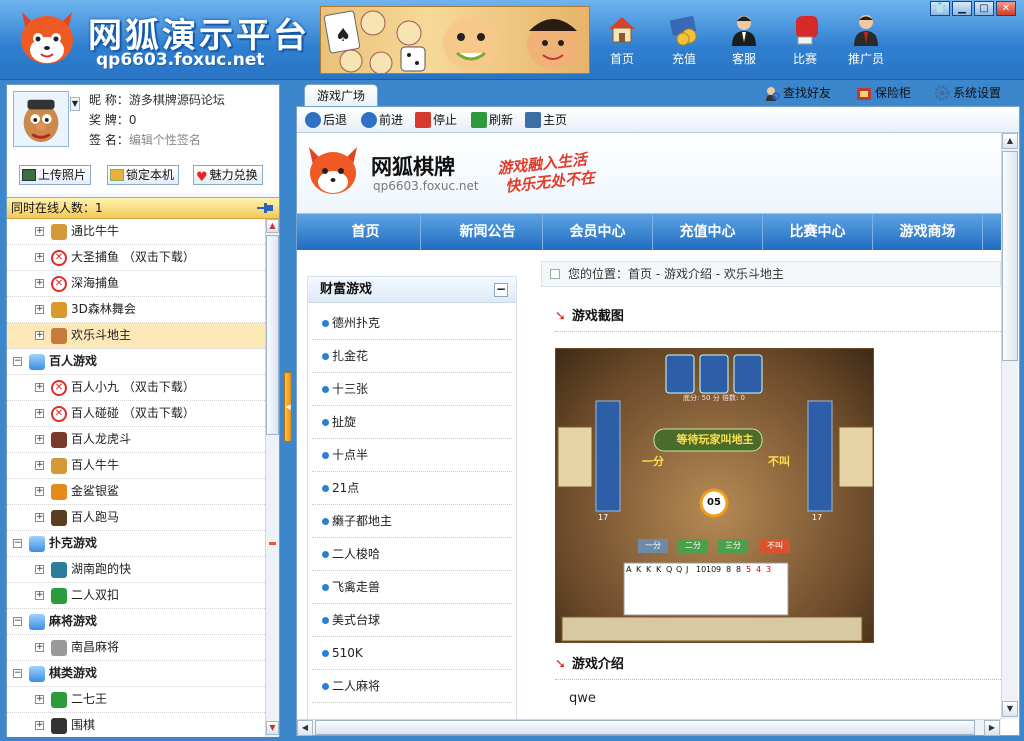 The width and height of the screenshot is (1024, 741). Describe the element at coordinates (598, 232) in the screenshot. I see `site-nav-member: 会员中心` at that location.